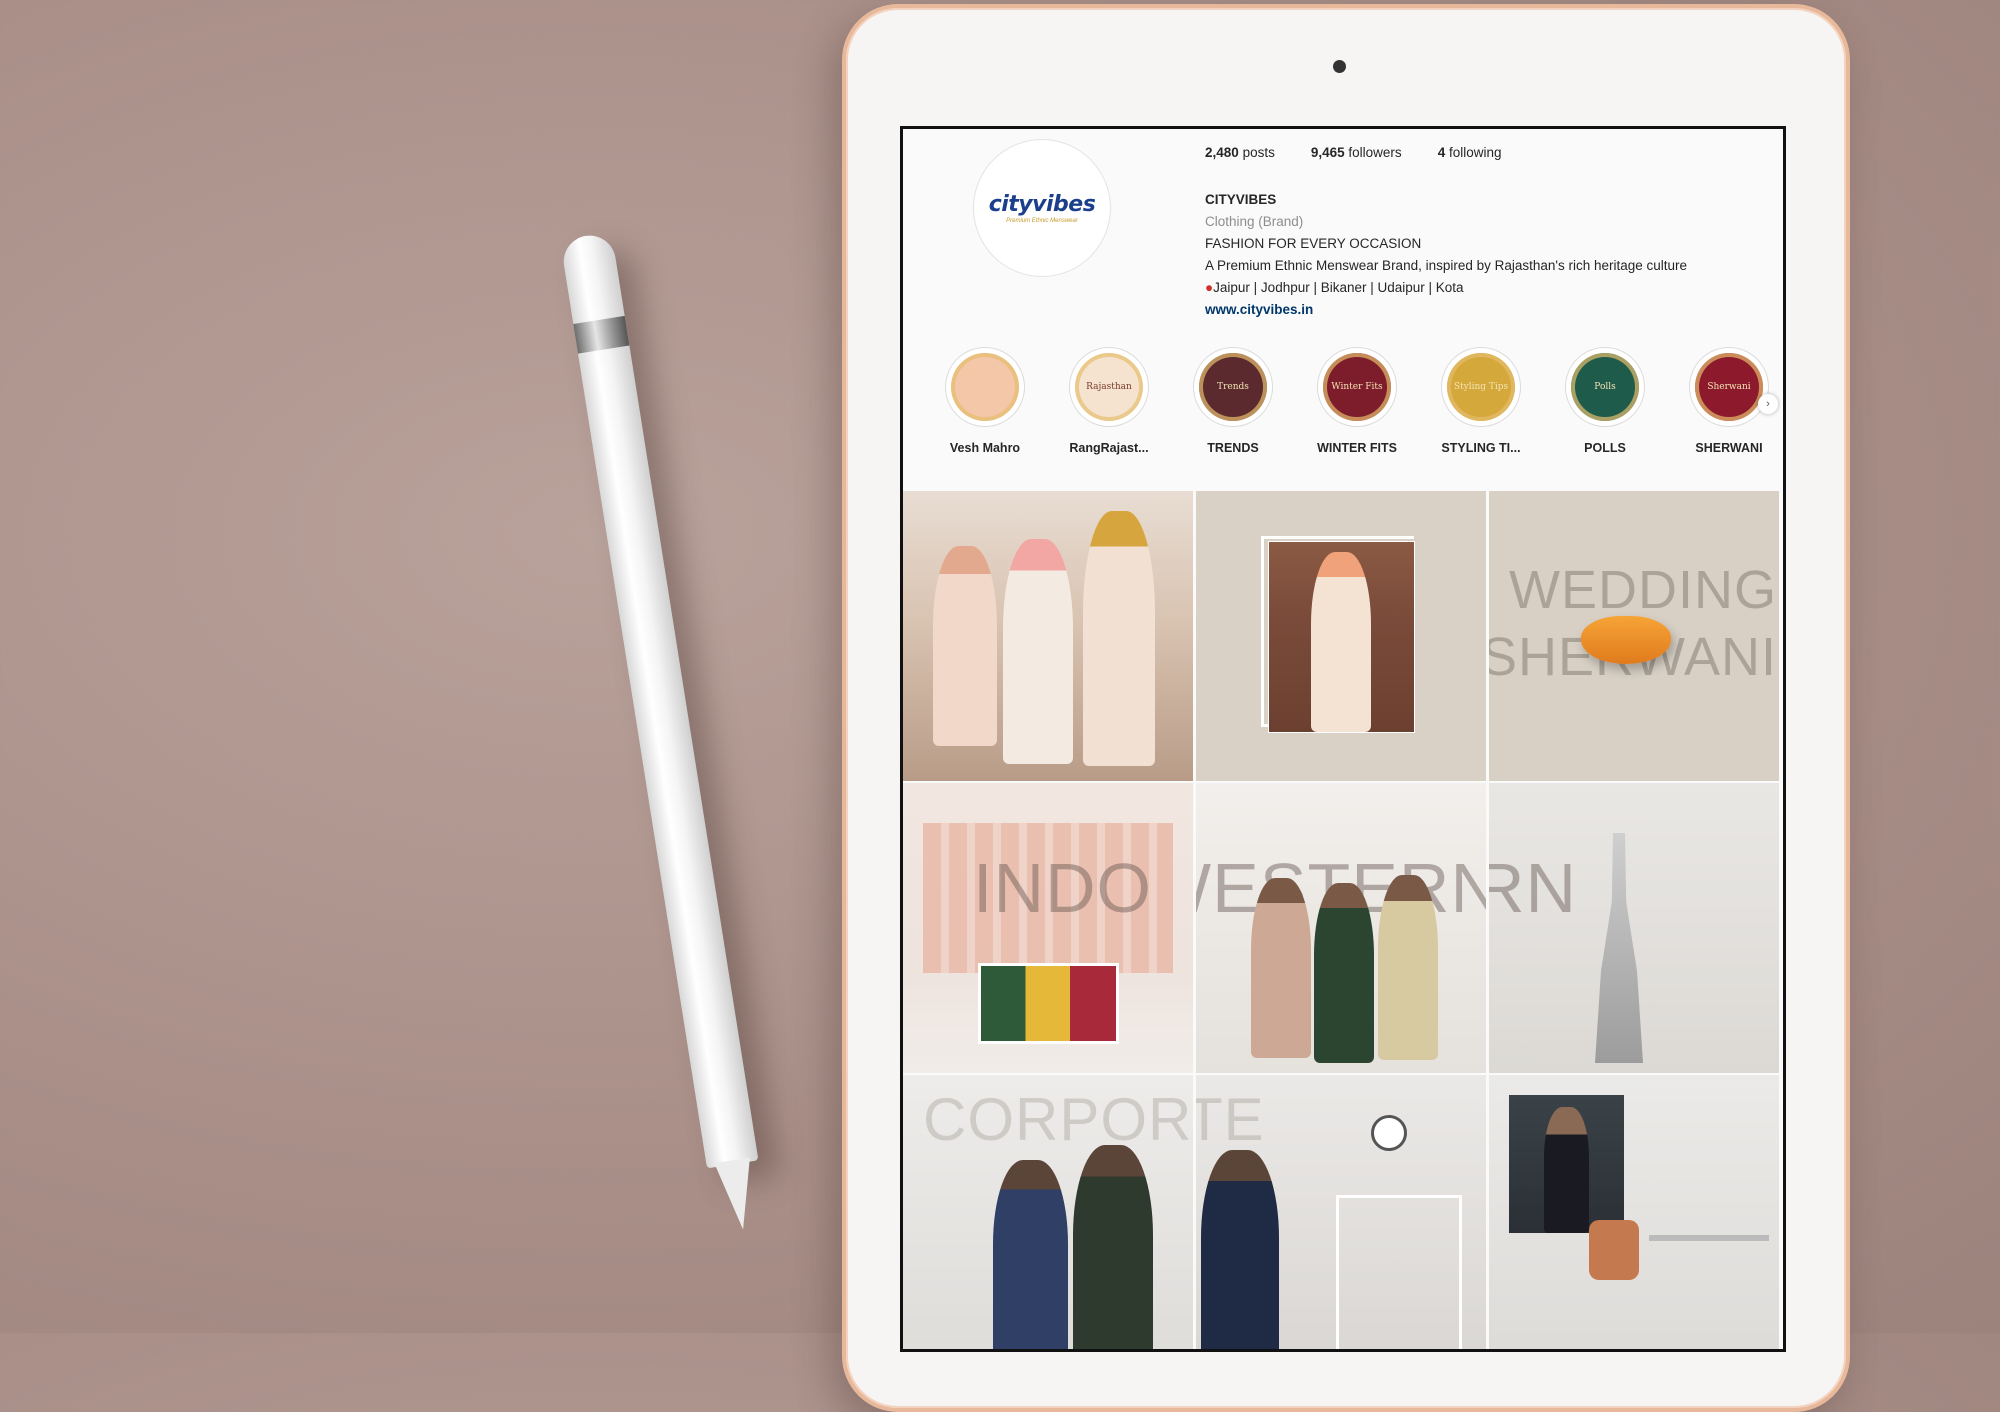  I want to click on post-image-desk, so click(1709, 1238).